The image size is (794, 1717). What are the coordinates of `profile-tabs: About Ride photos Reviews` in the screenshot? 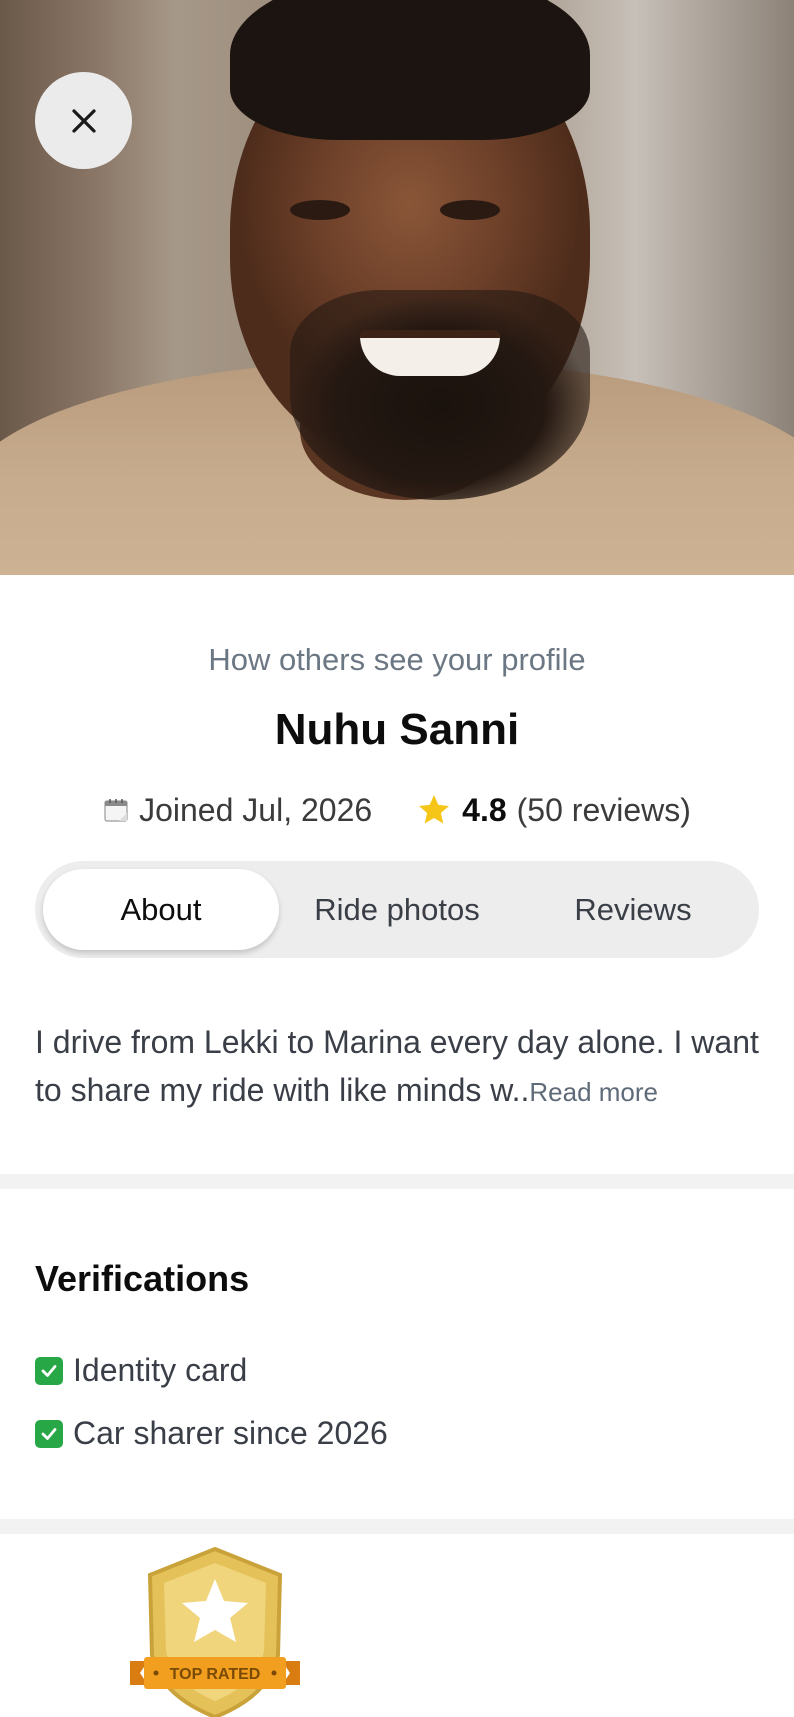 It's located at (397, 909).